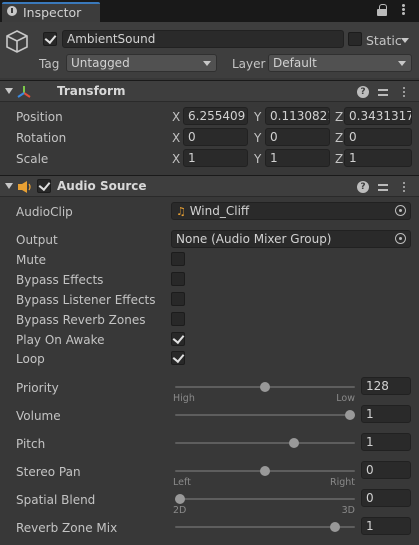  Describe the element at coordinates (67, 528) in the screenshot. I see `slider-label: Reverb Zone Mix` at that location.